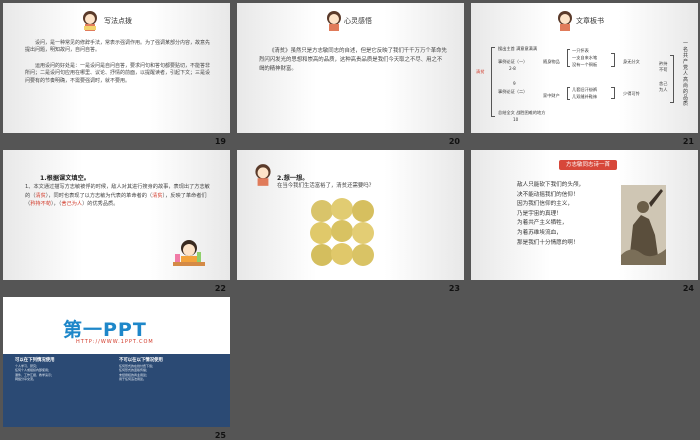 This screenshot has height=440, width=700. I want to click on slide-number: 24, so click(688, 288).